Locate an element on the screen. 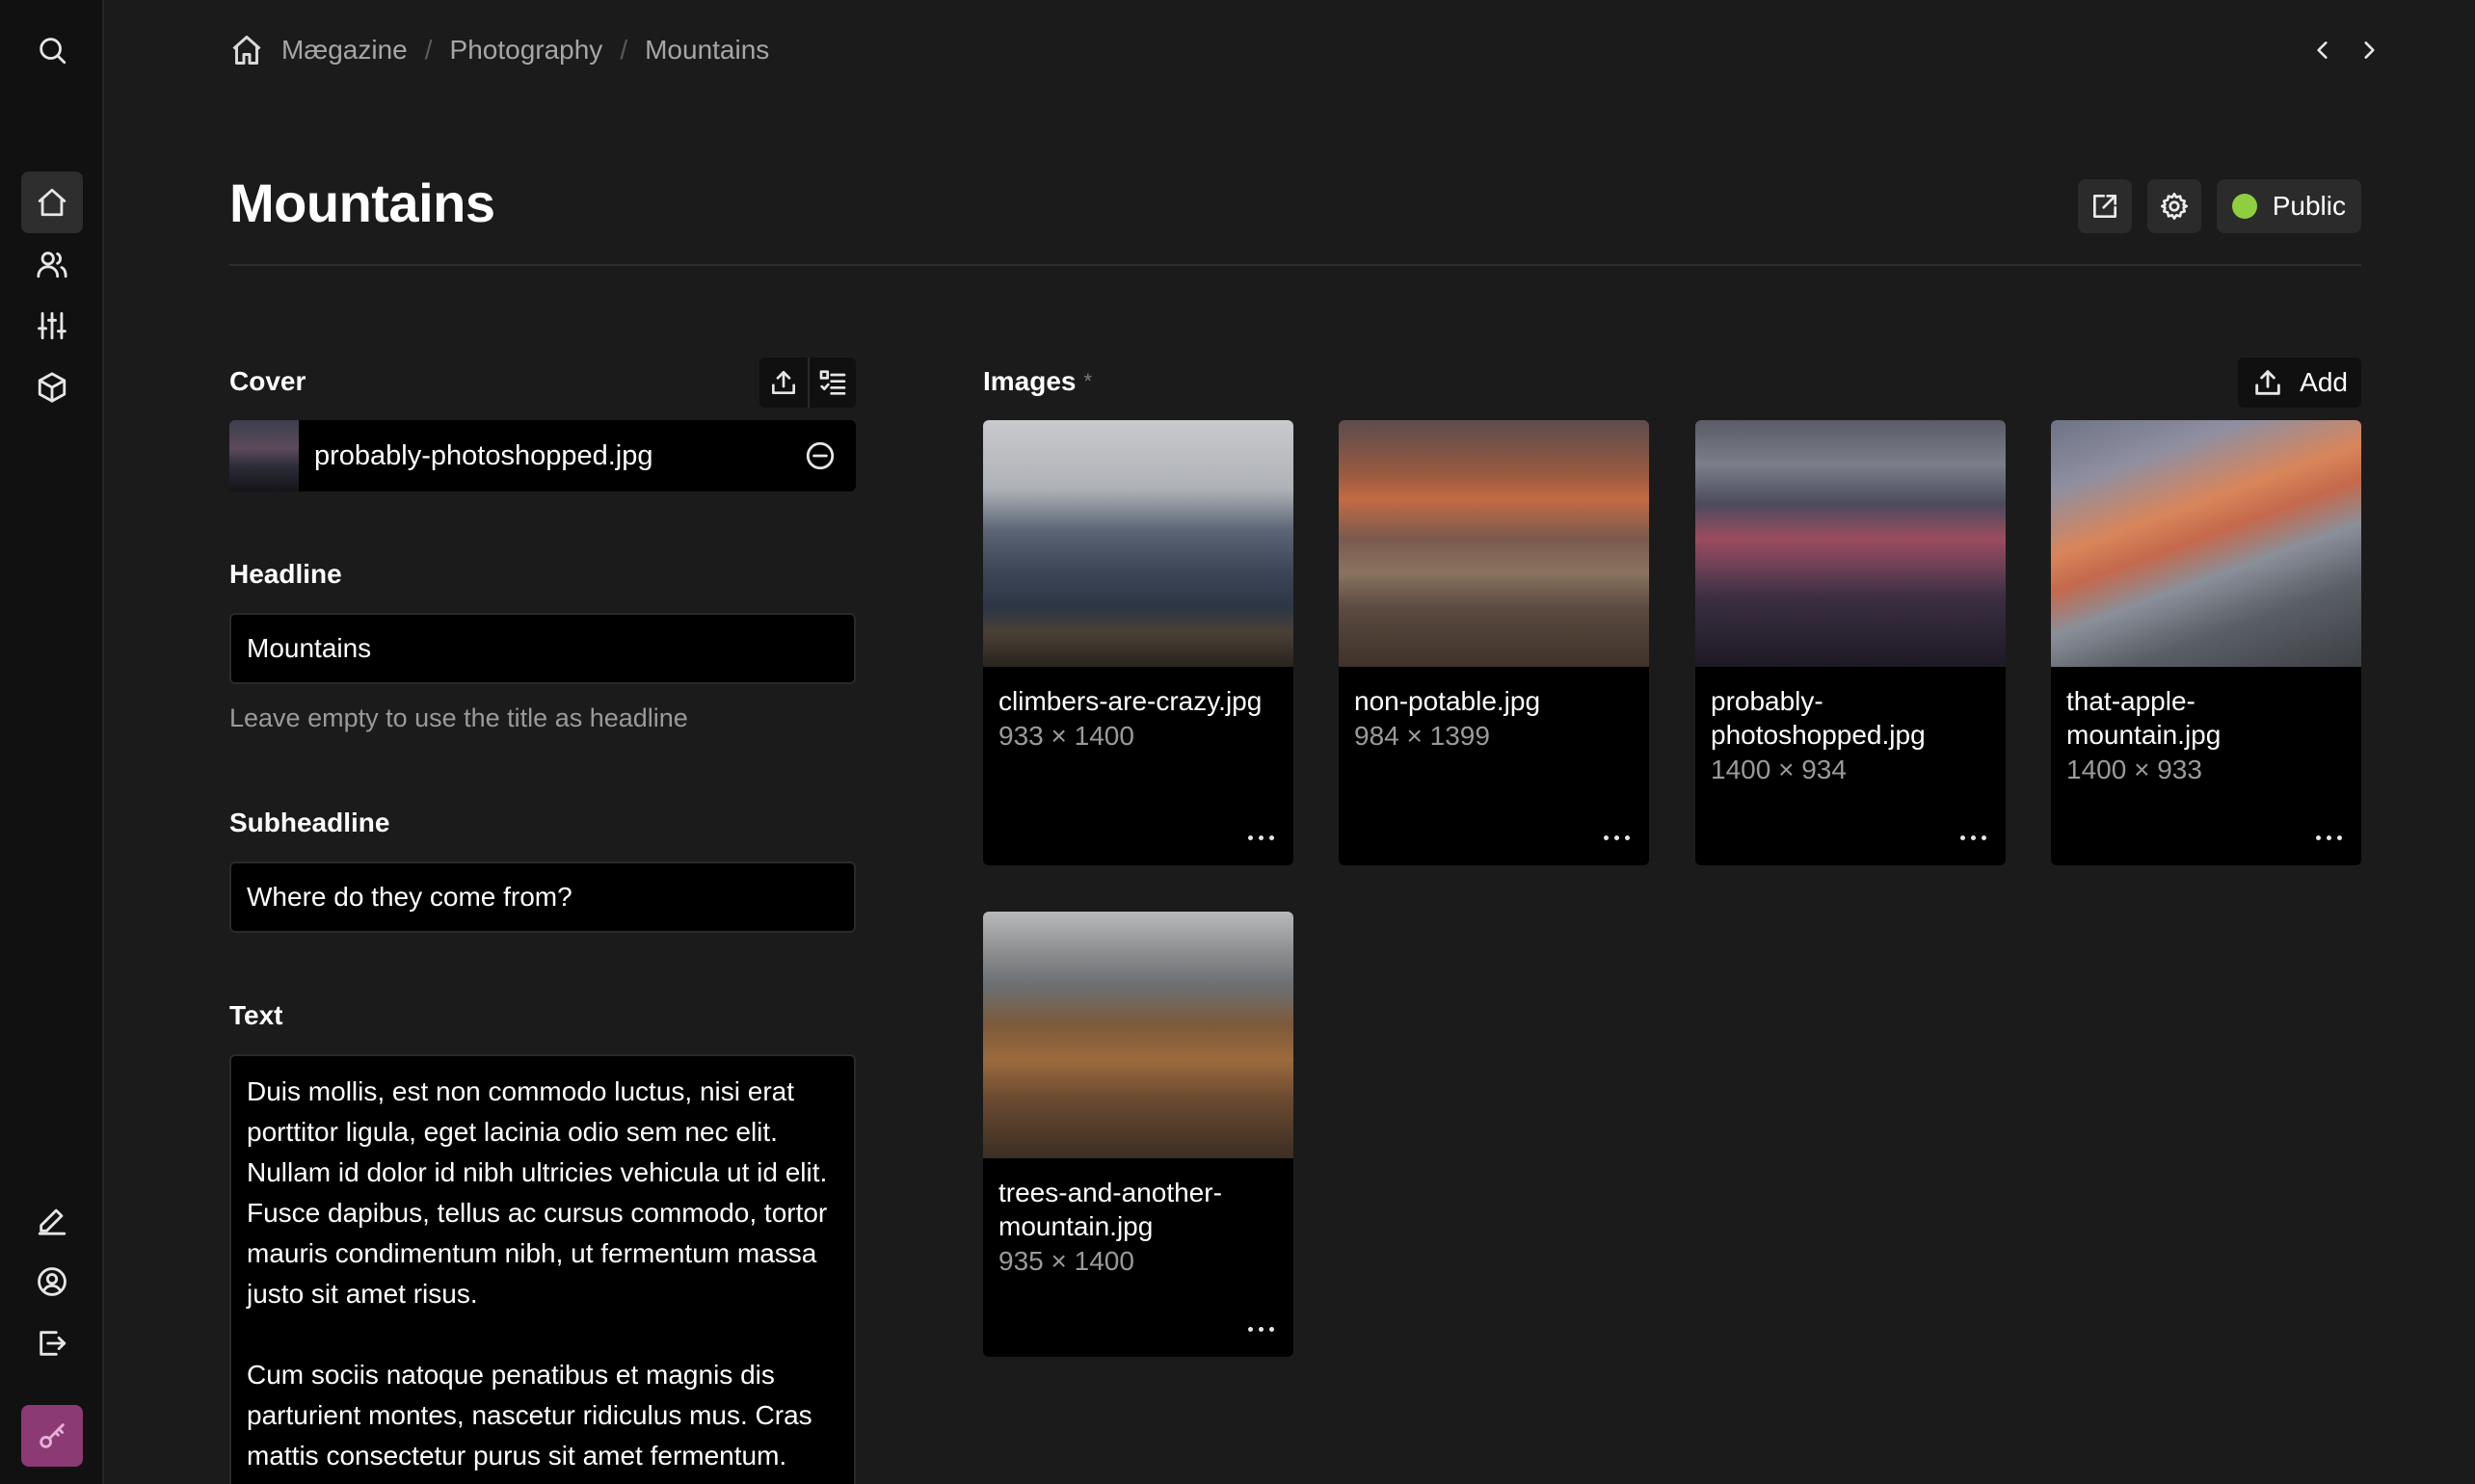 The image size is (2475, 1484). breadcrumb-item-photography: Photography is located at coordinates (526, 50).